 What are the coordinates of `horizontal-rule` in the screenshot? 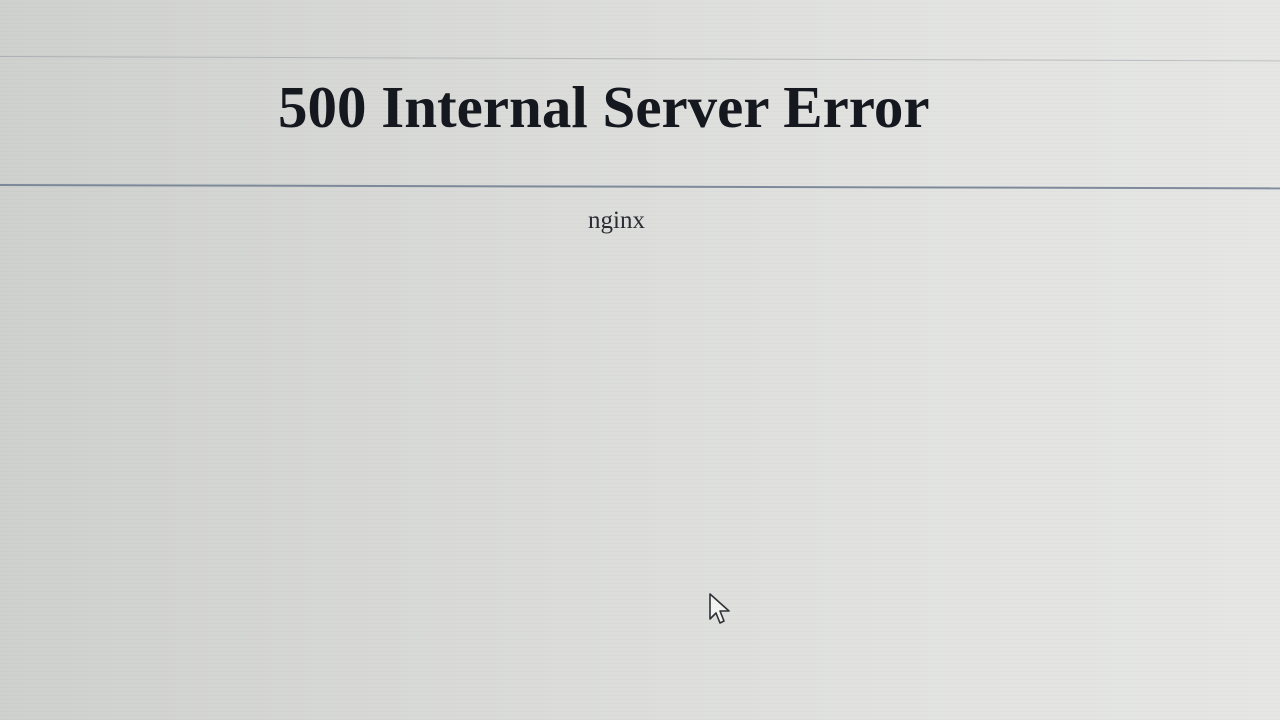 It's located at (640, 187).